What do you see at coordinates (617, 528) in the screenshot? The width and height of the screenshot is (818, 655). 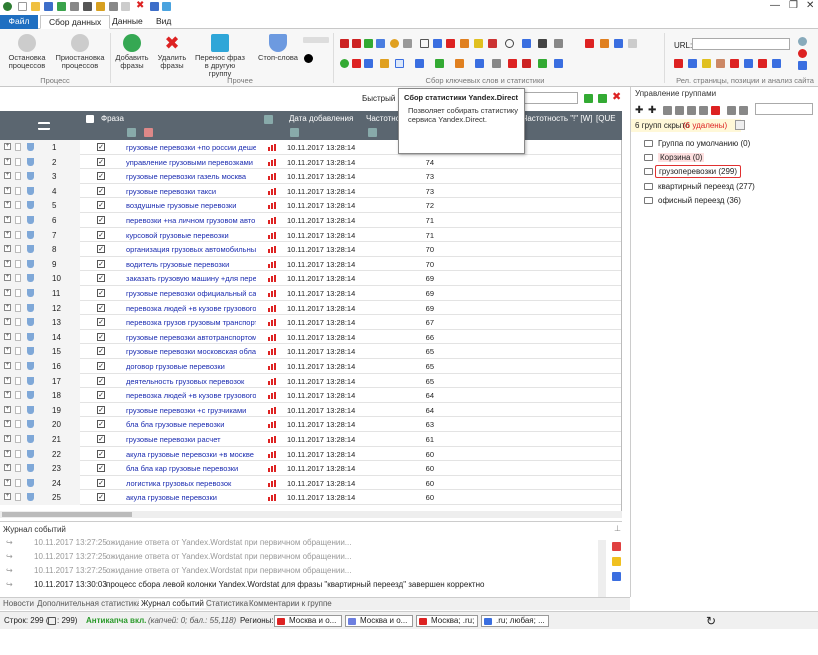 I see `pin-icon: ⊥` at bounding box center [617, 528].